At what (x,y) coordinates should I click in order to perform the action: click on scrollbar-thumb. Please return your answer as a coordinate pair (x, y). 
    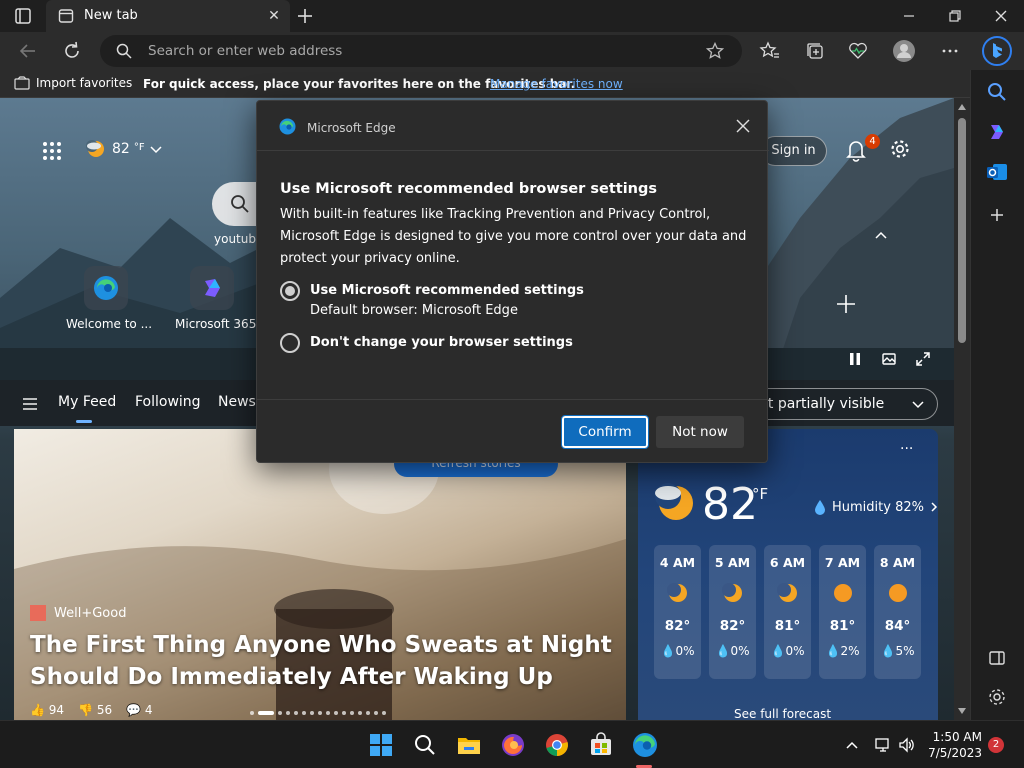
    Looking at the image, I should click on (962, 230).